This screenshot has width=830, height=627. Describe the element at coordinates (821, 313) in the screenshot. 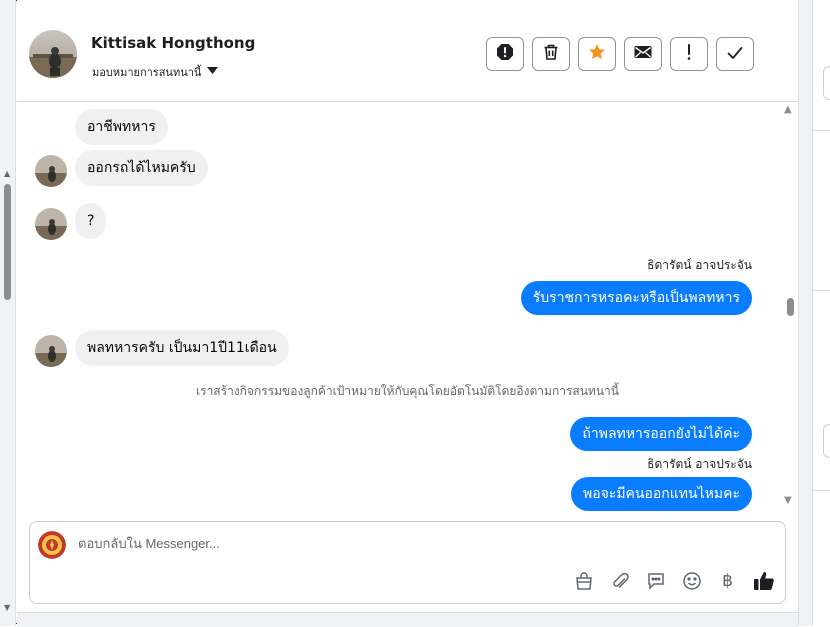

I see `details-panel-peek` at that location.